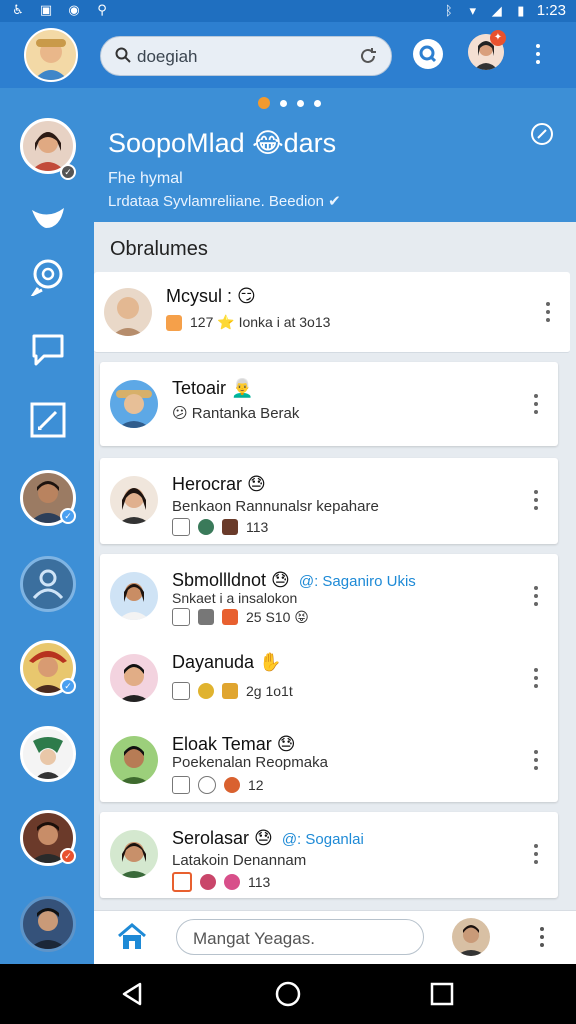  I want to click on compass-icon, so click(542, 134).